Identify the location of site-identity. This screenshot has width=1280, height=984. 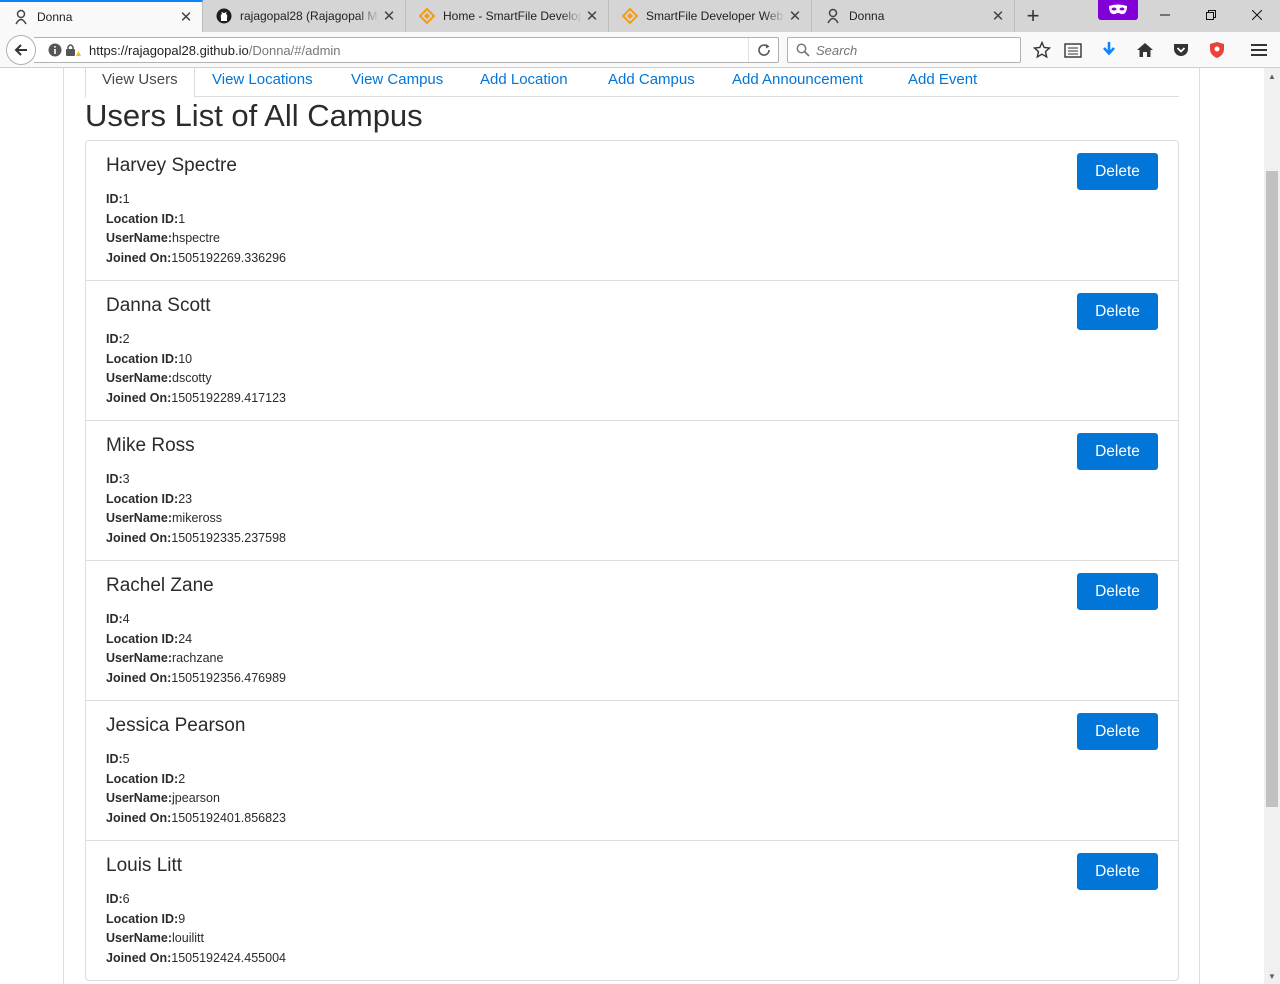
(64, 50).